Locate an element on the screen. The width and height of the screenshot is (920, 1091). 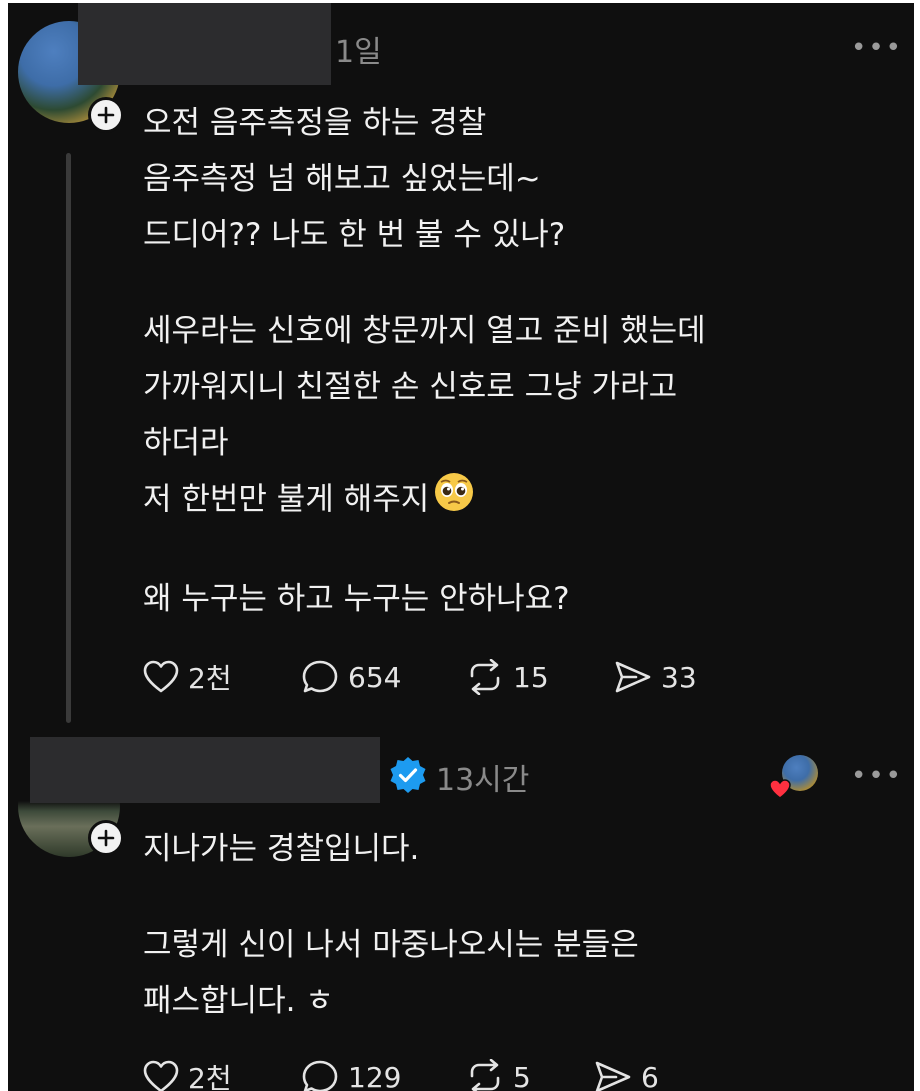
action-bar: 2천 654 15 33 is located at coordinates (420, 677).